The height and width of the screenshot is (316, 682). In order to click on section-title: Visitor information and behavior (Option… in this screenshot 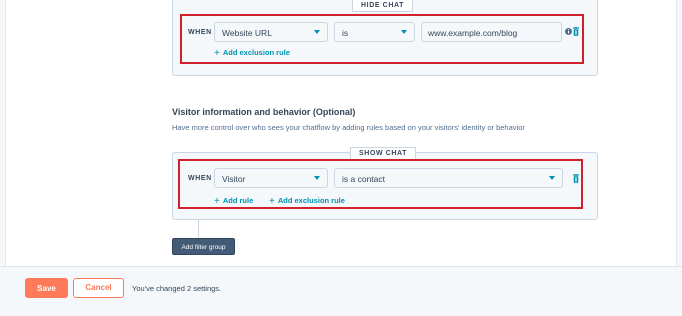, I will do `click(264, 112)`.